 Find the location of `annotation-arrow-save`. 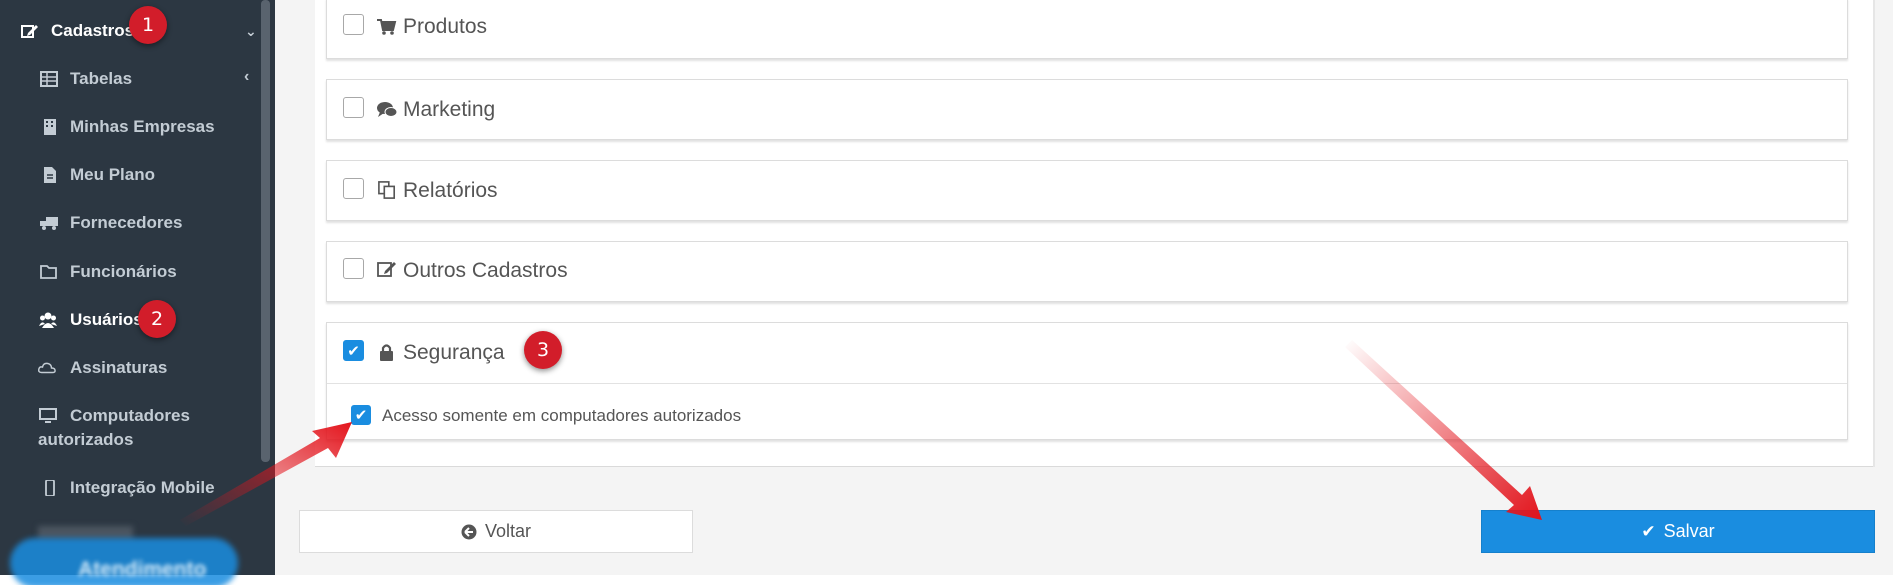

annotation-arrow-save is located at coordinates (1443, 430).